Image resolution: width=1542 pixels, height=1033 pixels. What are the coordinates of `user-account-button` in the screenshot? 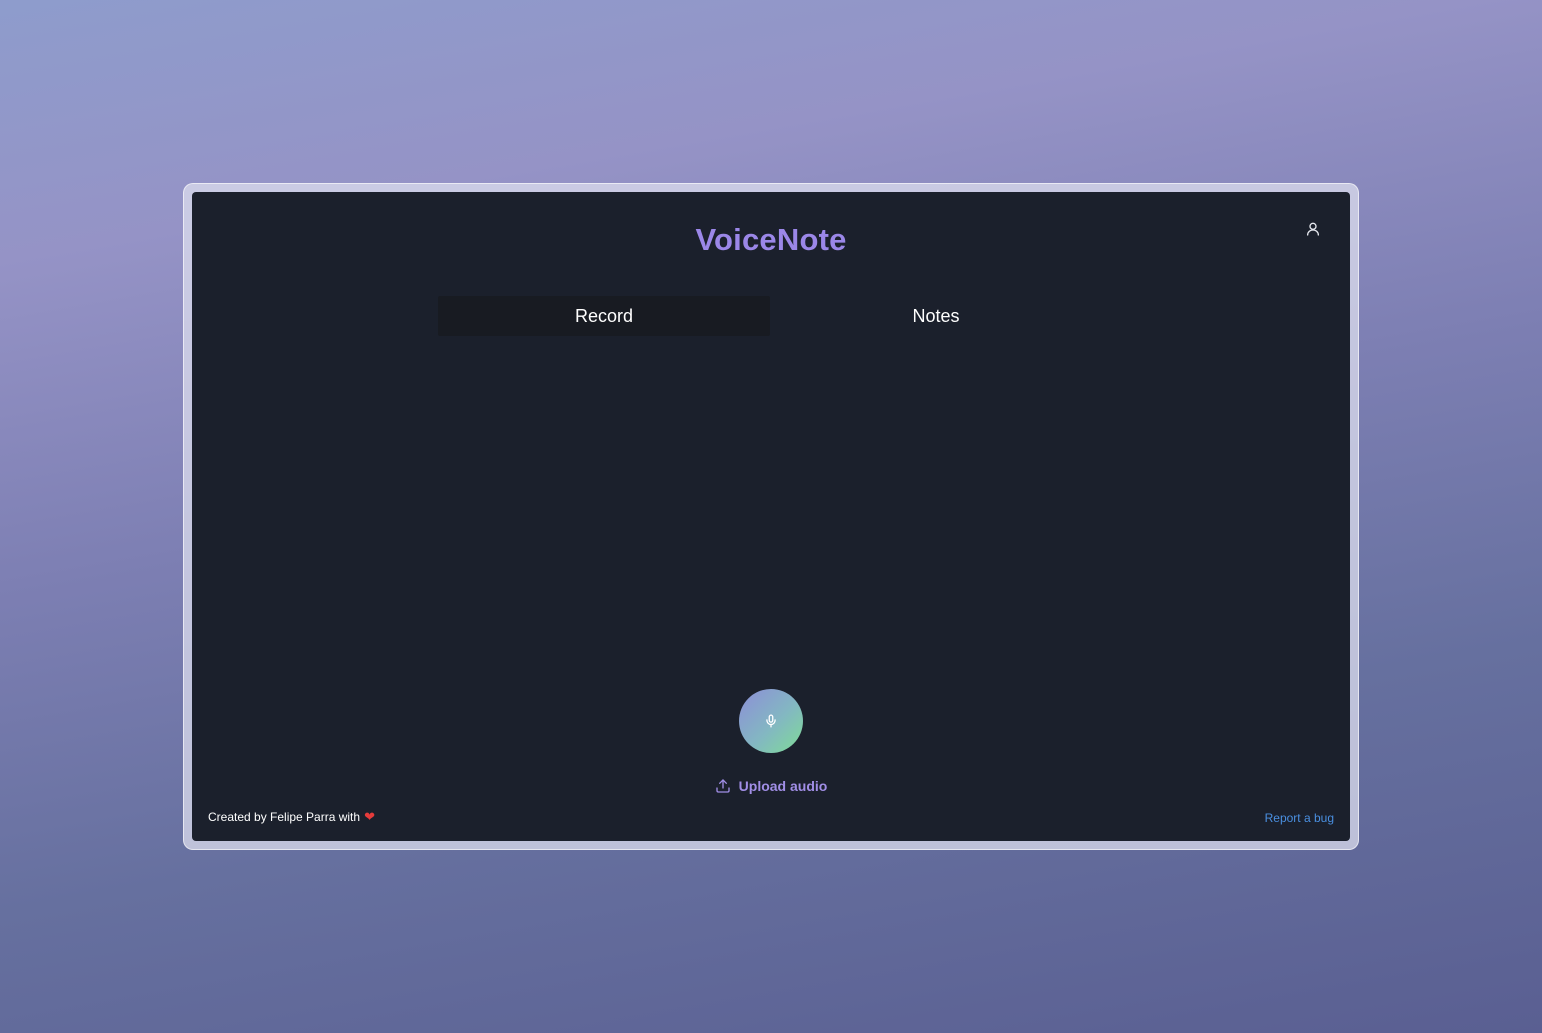 It's located at (1313, 229).